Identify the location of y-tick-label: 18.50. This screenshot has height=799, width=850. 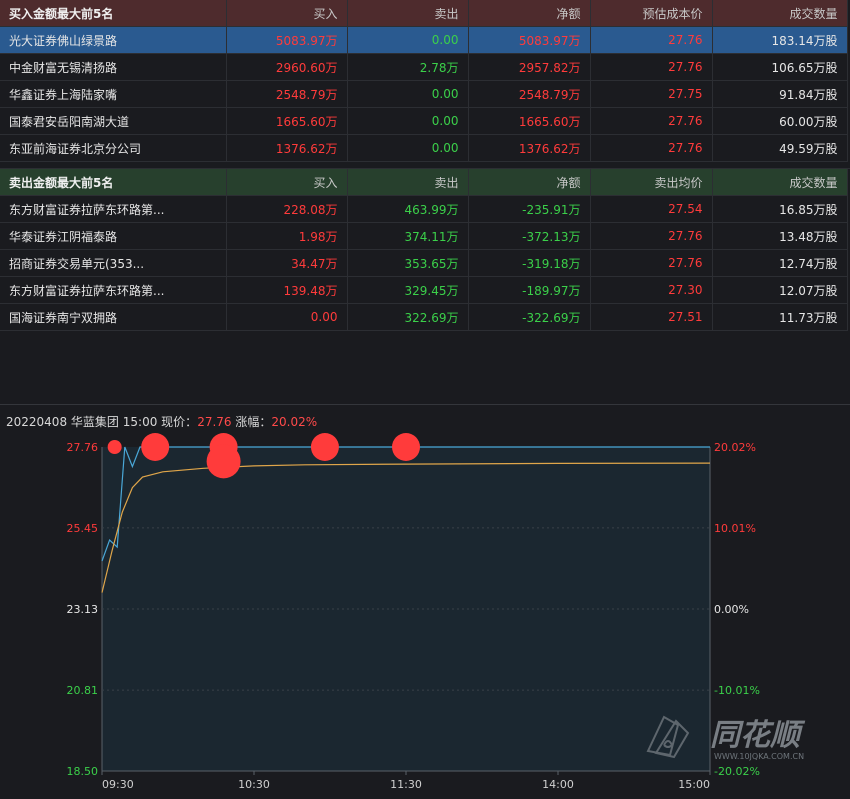
(83, 771).